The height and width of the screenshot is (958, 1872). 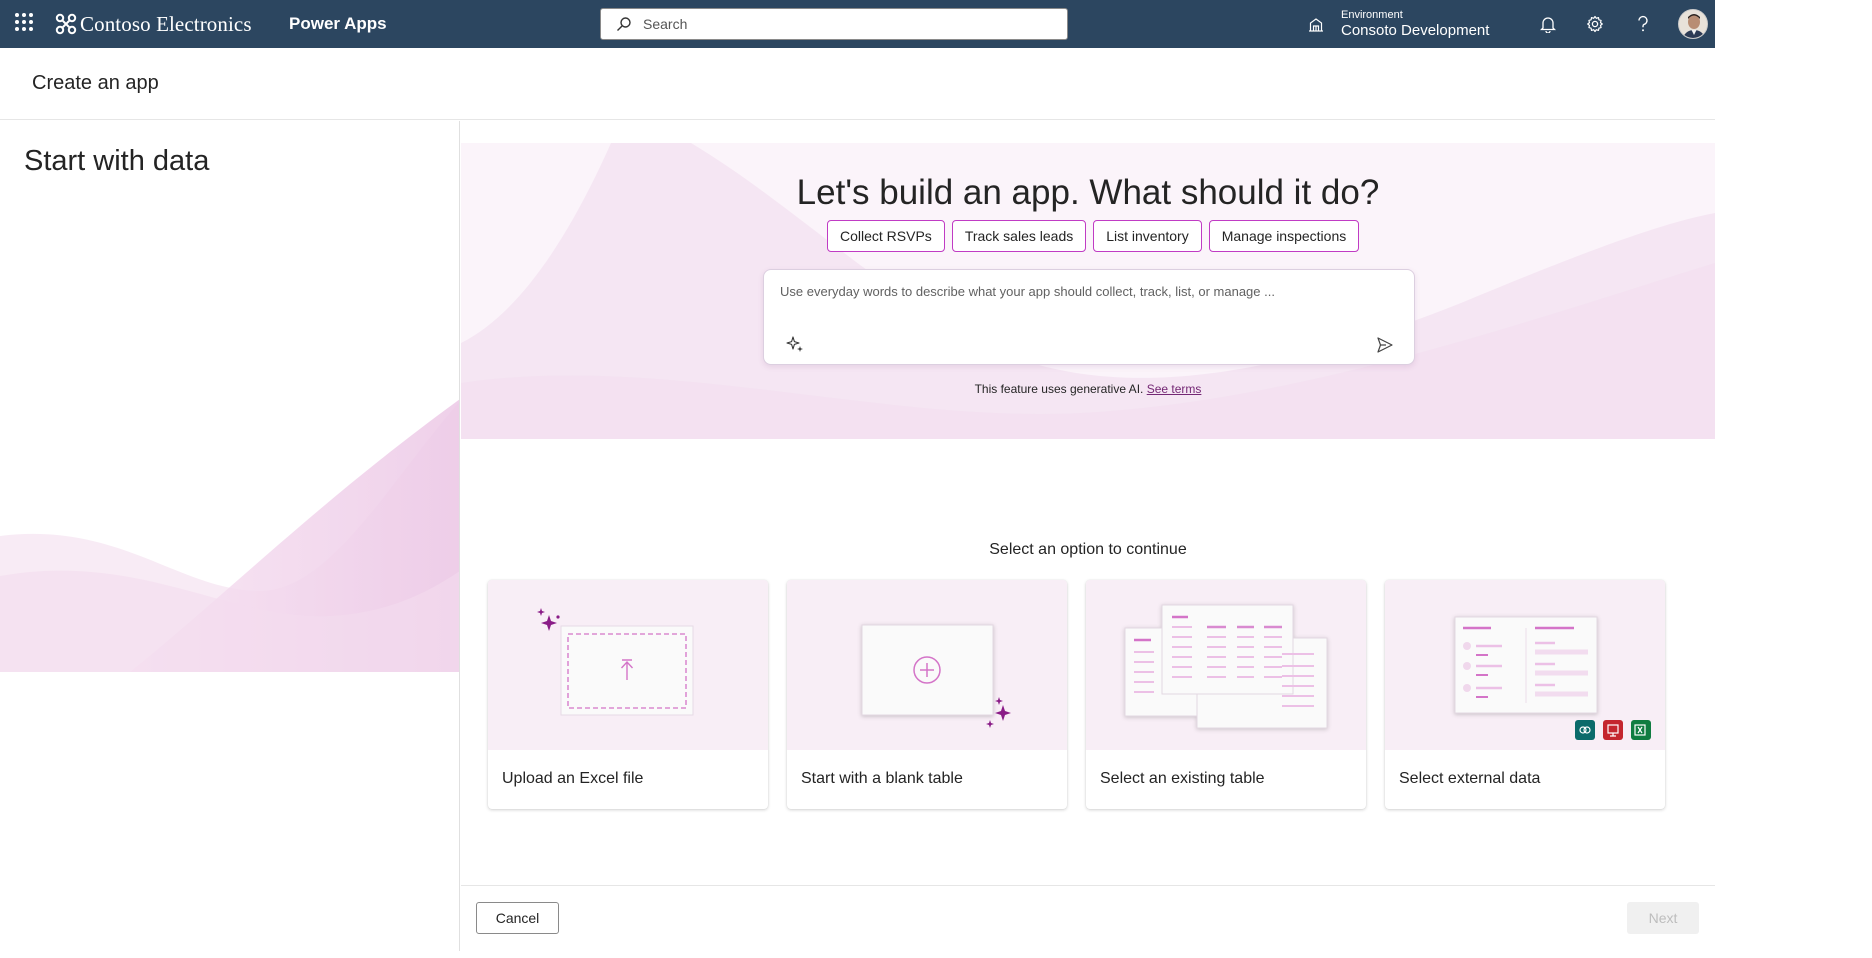 I want to click on footer-divider, so click(x=1088, y=885).